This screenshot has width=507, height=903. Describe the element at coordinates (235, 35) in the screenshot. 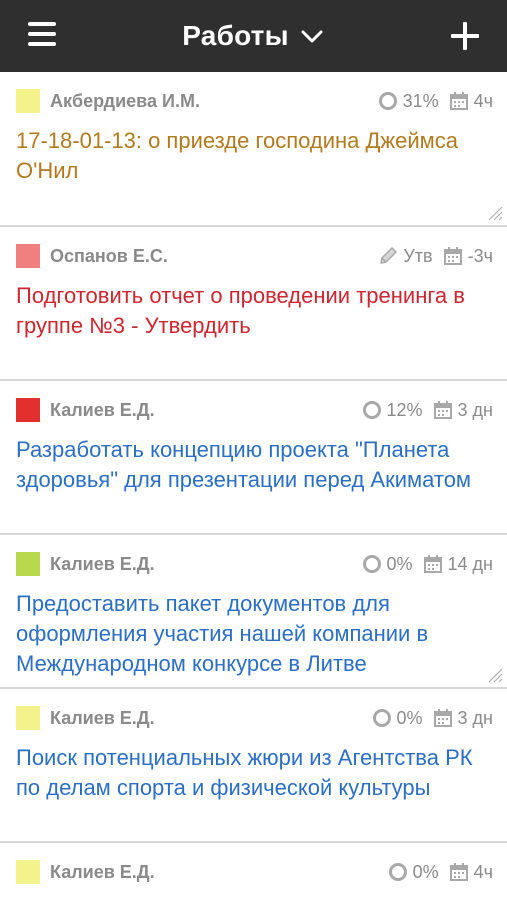

I see `page-title: Работы` at that location.